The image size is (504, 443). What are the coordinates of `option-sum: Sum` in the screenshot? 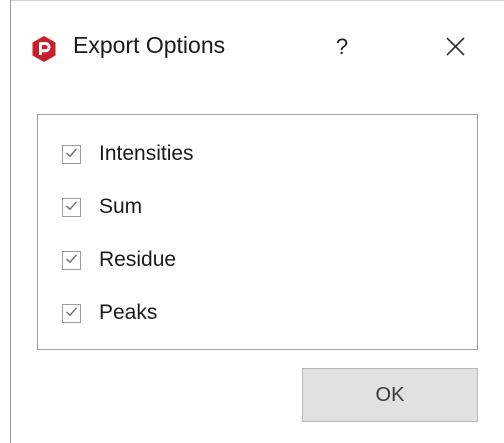 It's located at (102, 207).